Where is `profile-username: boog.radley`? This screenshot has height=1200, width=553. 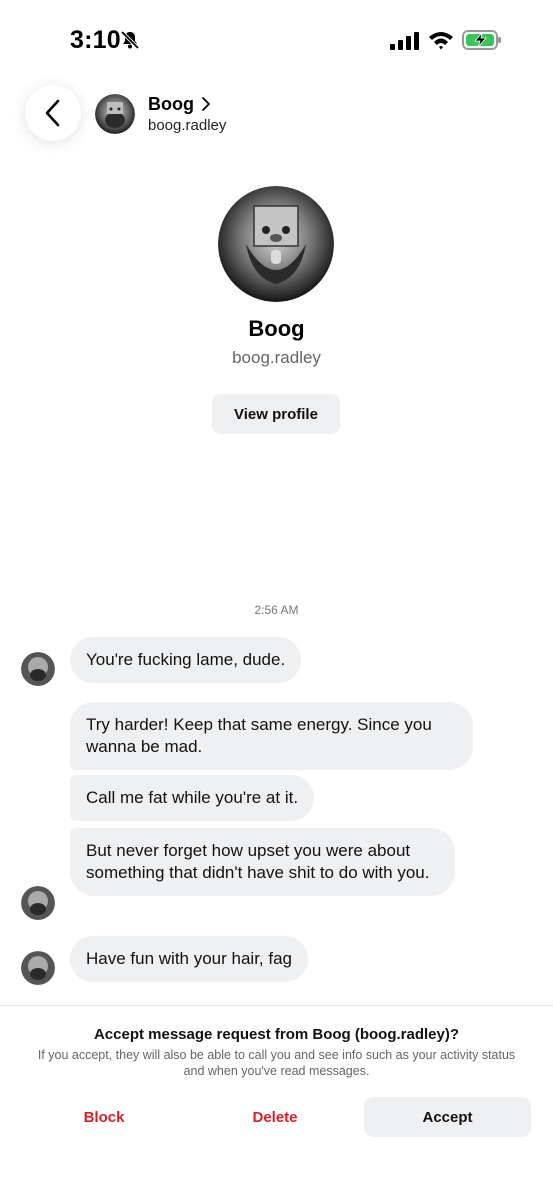
profile-username: boog.radley is located at coordinates (276, 357).